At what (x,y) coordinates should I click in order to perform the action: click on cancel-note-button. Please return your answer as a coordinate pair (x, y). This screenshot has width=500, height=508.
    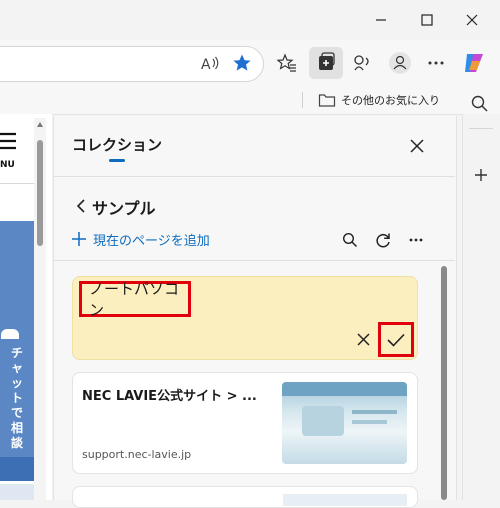
    Looking at the image, I should click on (363, 339).